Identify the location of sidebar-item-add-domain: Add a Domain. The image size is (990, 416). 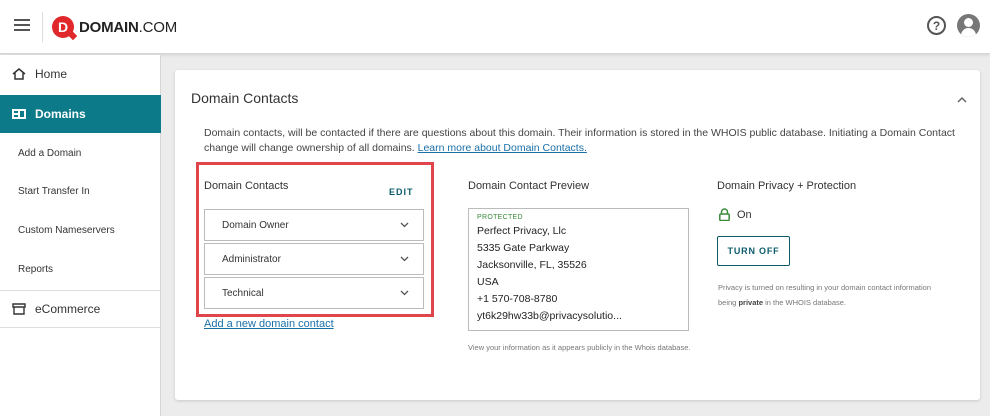
(80, 153).